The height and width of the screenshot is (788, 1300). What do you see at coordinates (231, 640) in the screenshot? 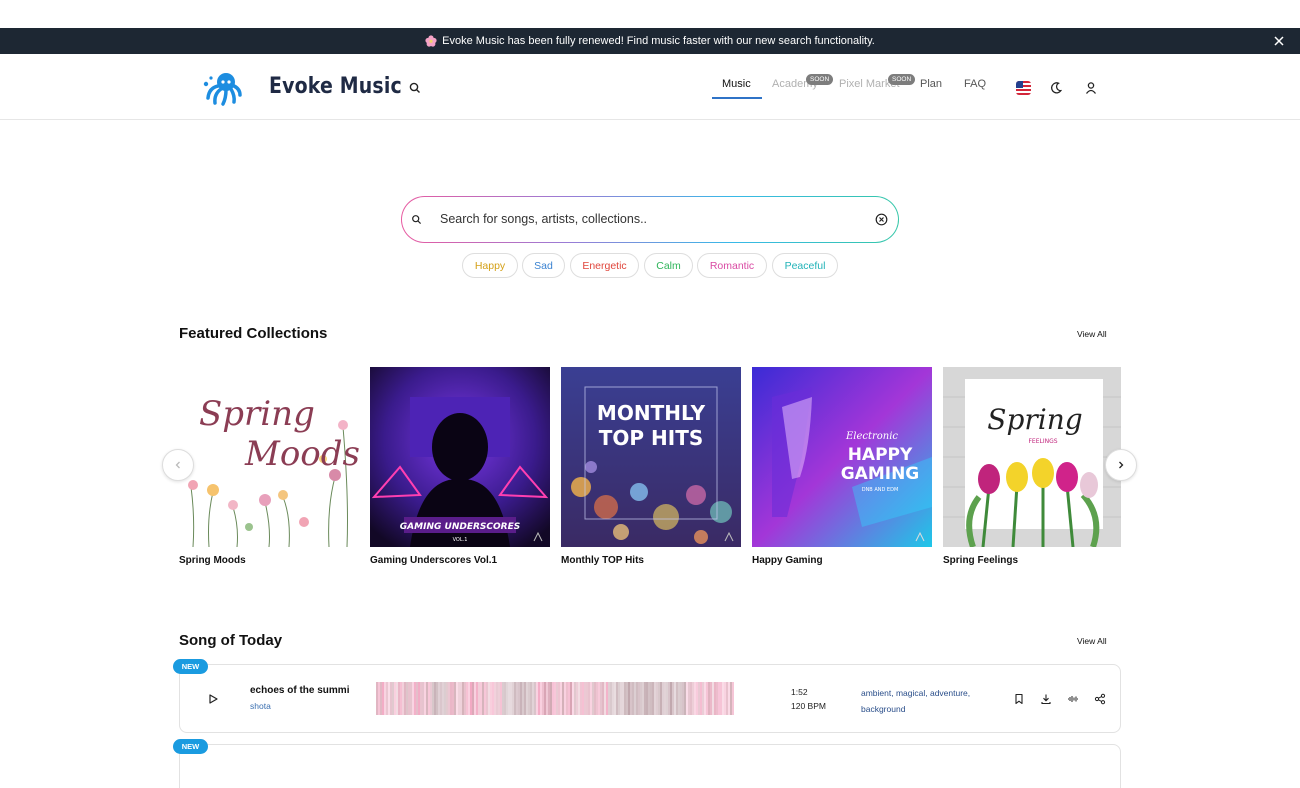
I see `song-of-today-title: Song of Today` at bounding box center [231, 640].